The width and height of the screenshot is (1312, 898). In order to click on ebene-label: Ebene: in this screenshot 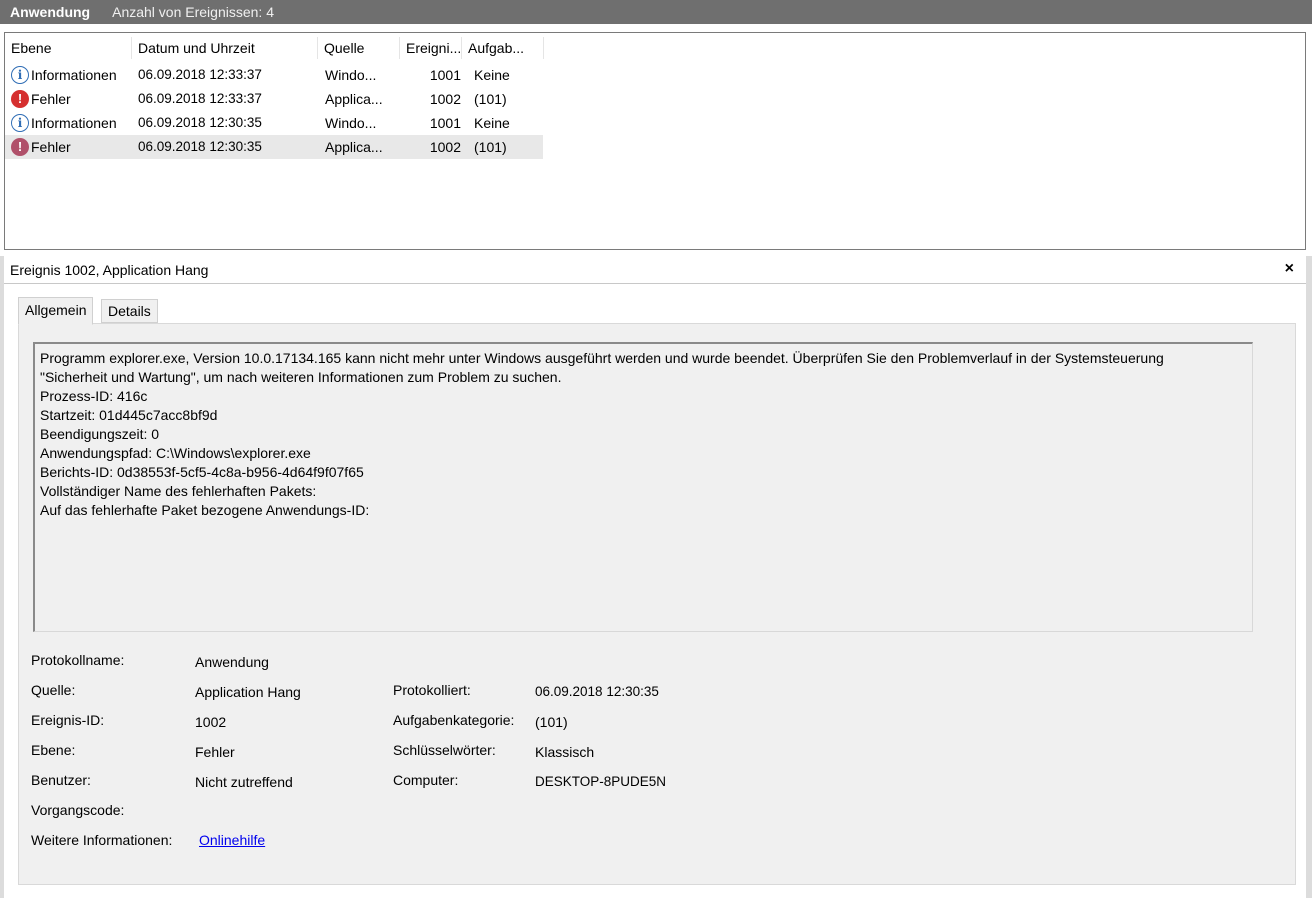, I will do `click(53, 750)`.